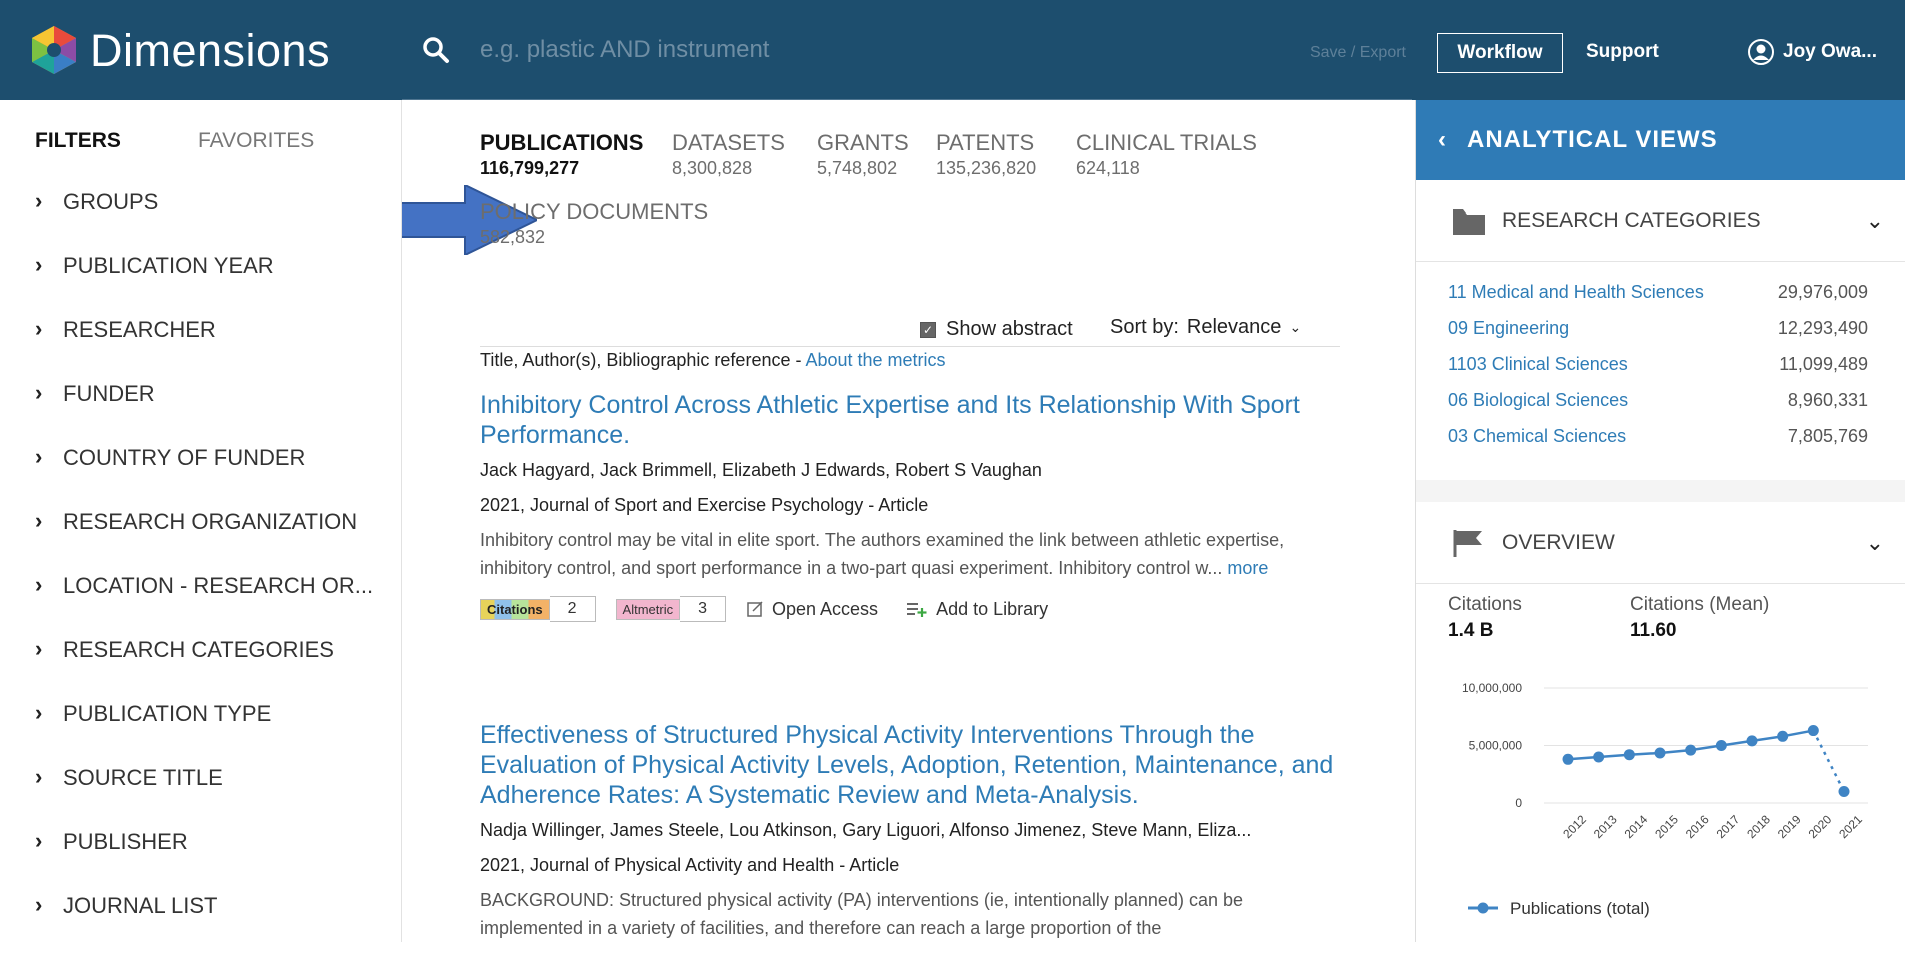  I want to click on tab-policy-documents: POLICY DOCUMENTS 582,832, so click(594, 223).